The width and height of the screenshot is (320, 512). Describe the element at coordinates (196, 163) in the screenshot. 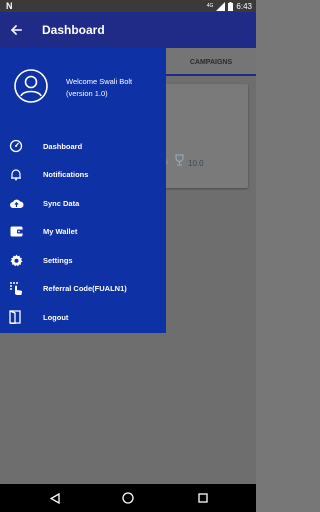

I see `card-score: 10.0` at that location.